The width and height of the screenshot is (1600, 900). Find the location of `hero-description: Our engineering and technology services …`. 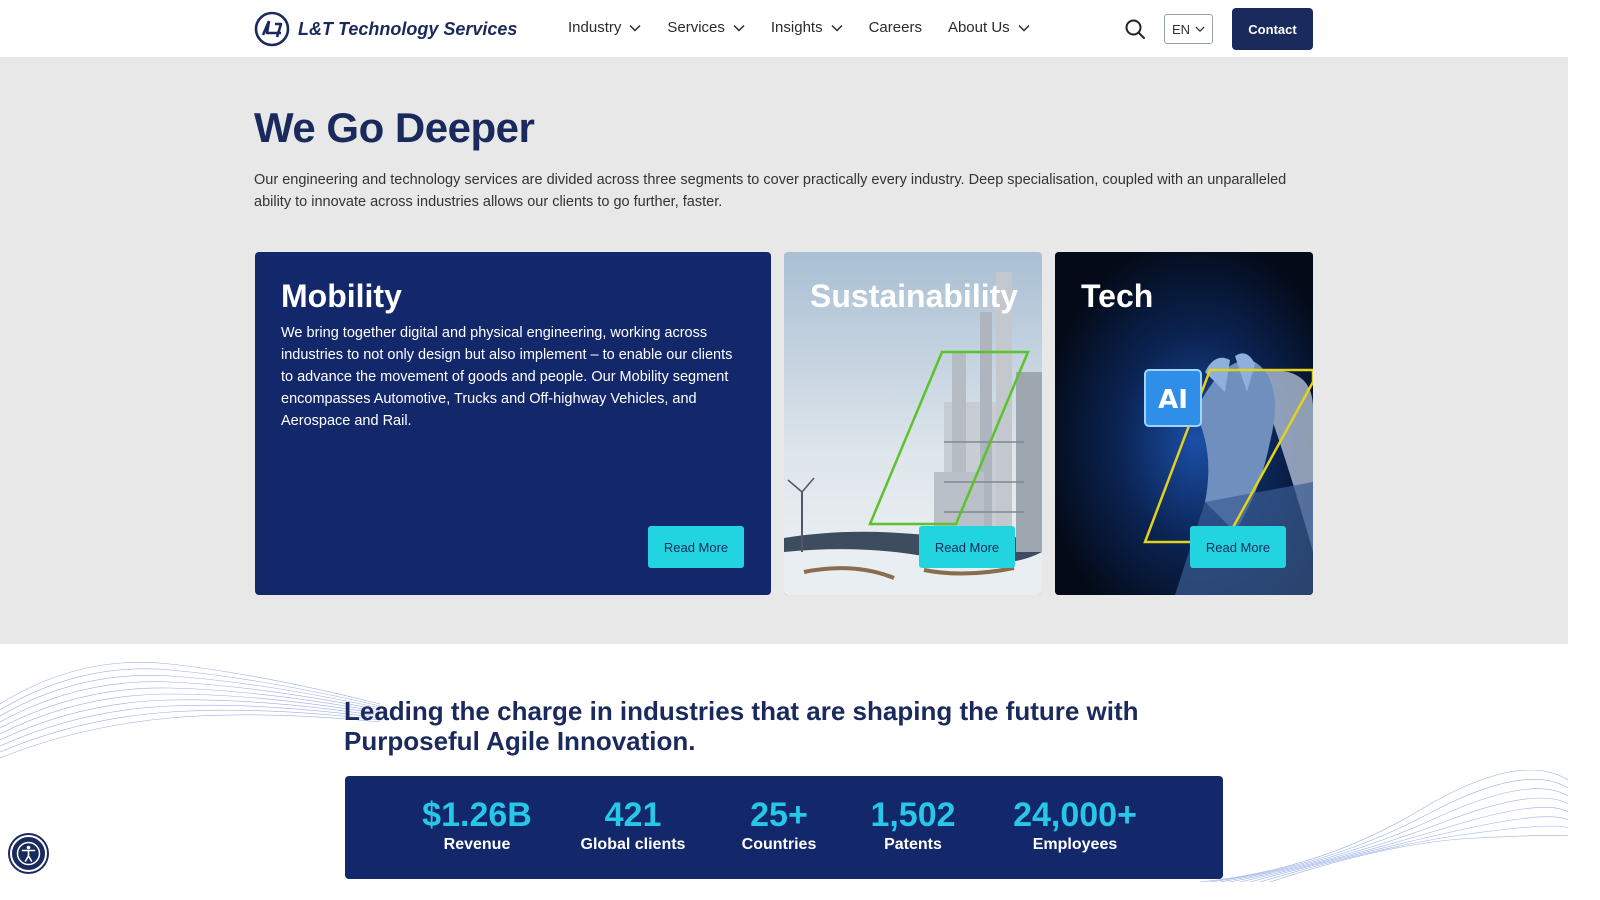

hero-description: Our engineering and technology services … is located at coordinates (770, 191).